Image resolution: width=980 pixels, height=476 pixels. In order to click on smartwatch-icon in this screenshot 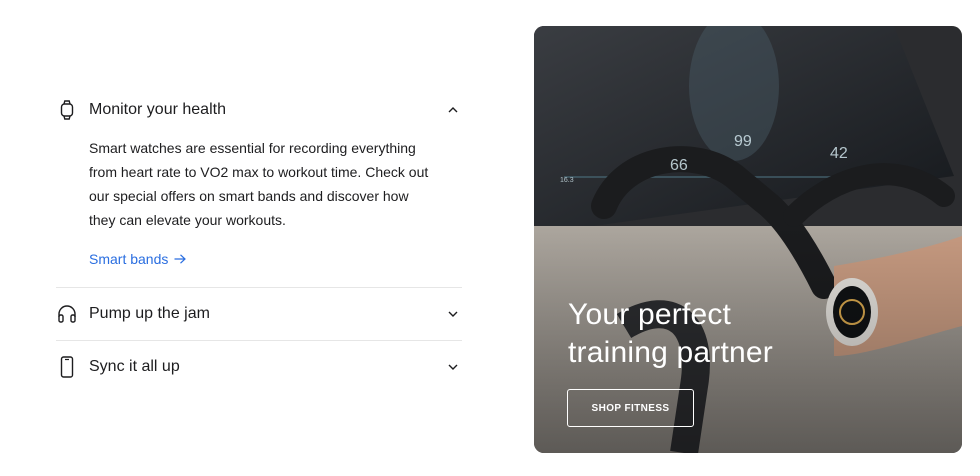, I will do `click(67, 110)`.